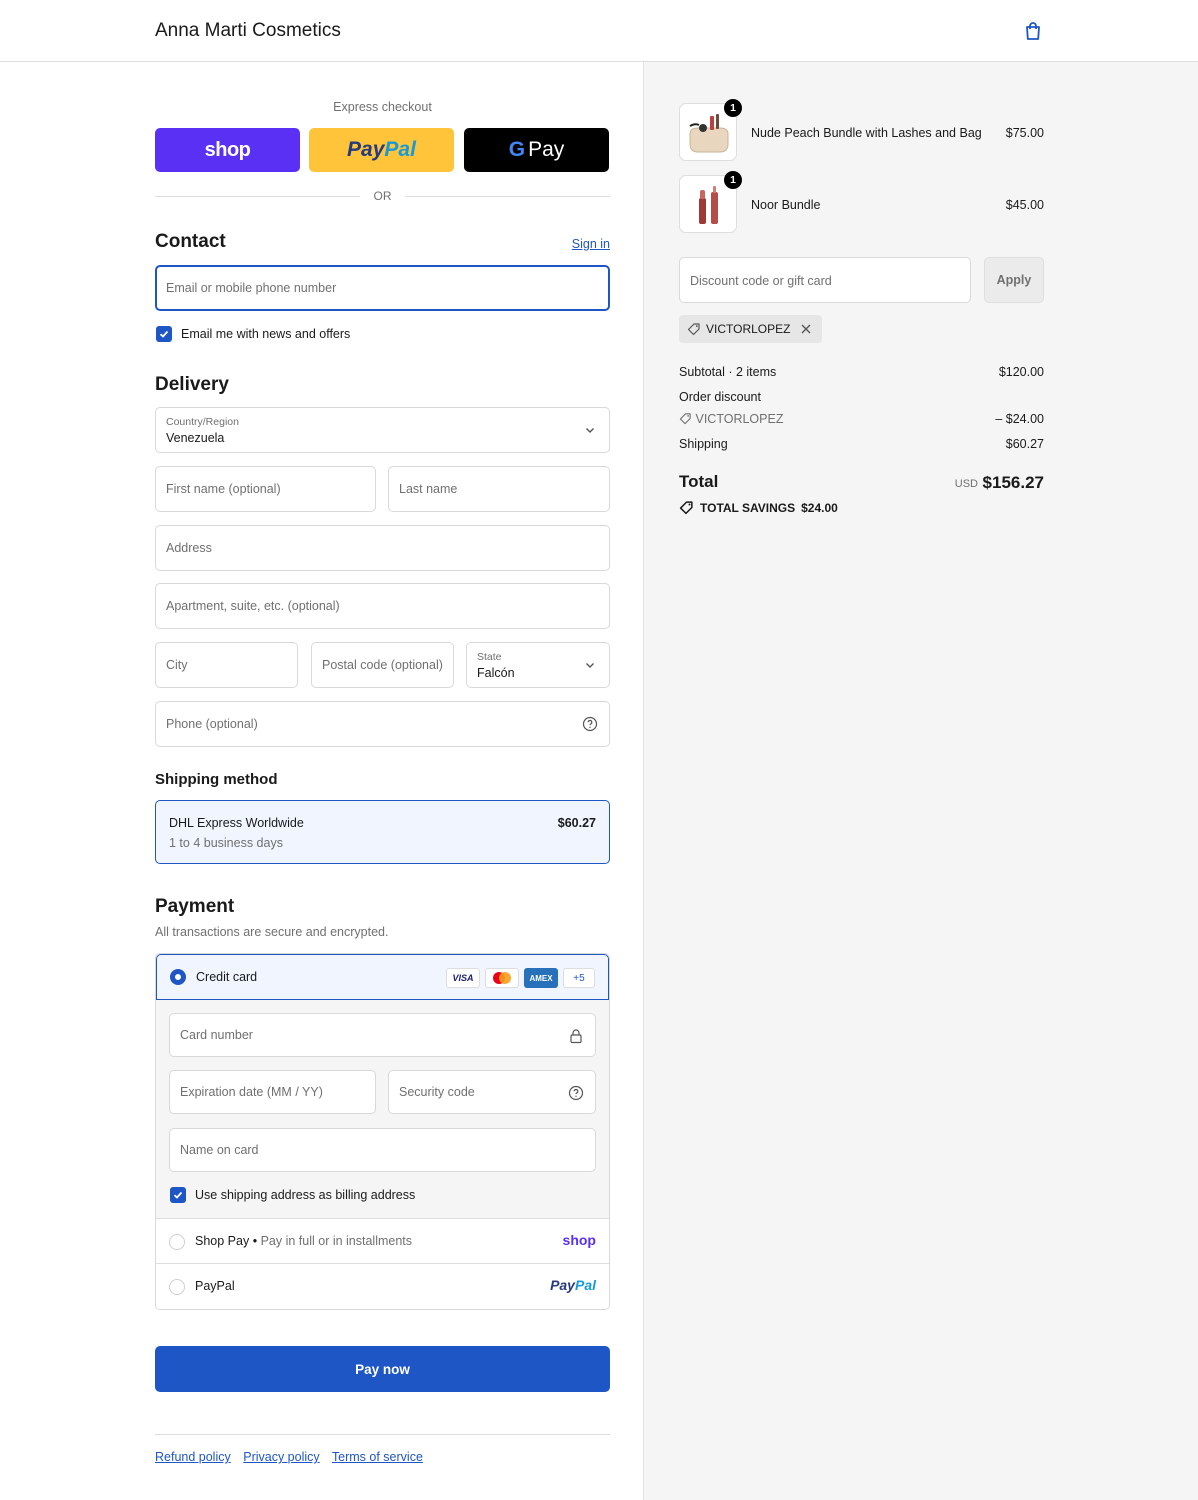 This screenshot has height=1500, width=1198. I want to click on credit-card-radio, so click(178, 977).